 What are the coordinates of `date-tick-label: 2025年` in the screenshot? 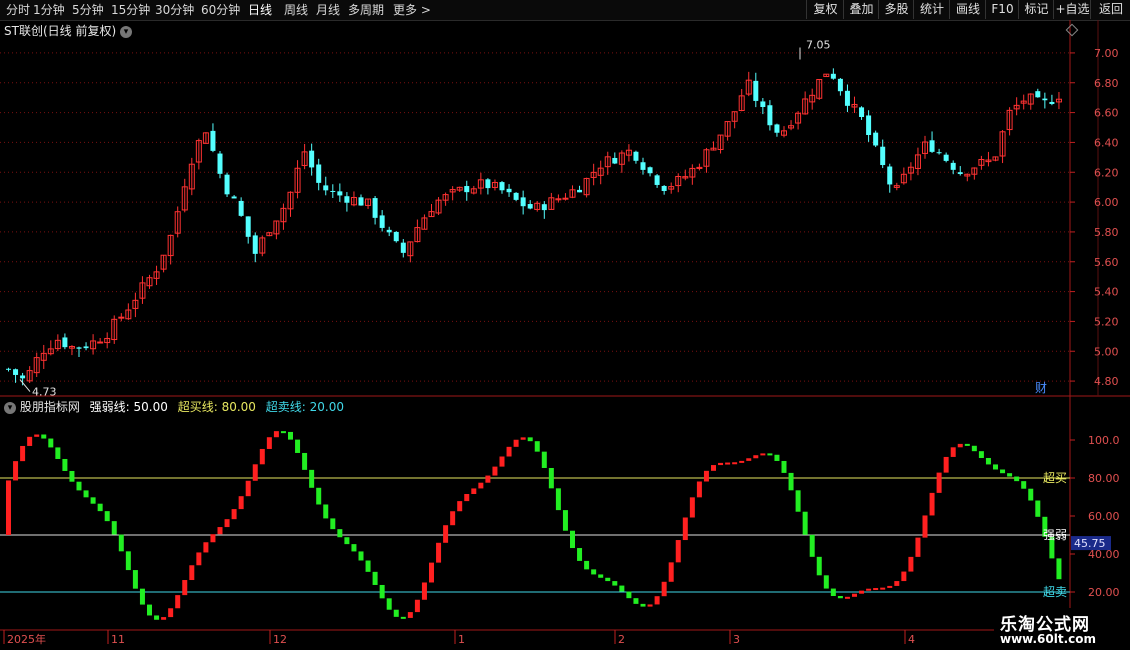 It's located at (26, 639).